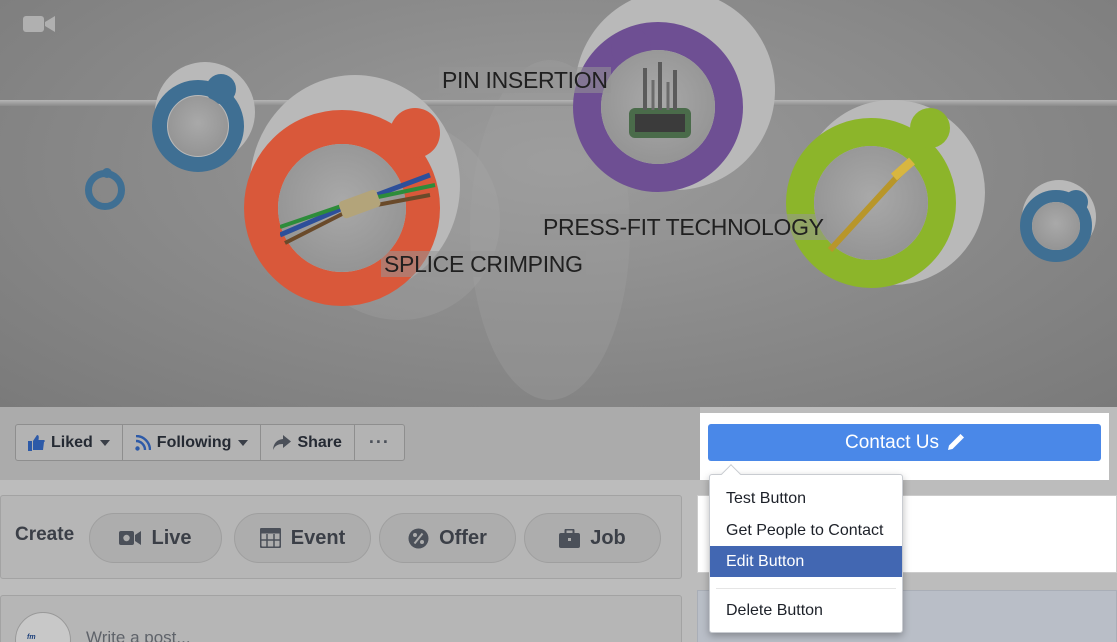 The width and height of the screenshot is (1117, 642). What do you see at coordinates (660, 100) in the screenshot?
I see `pin-insertion-graphic` at bounding box center [660, 100].